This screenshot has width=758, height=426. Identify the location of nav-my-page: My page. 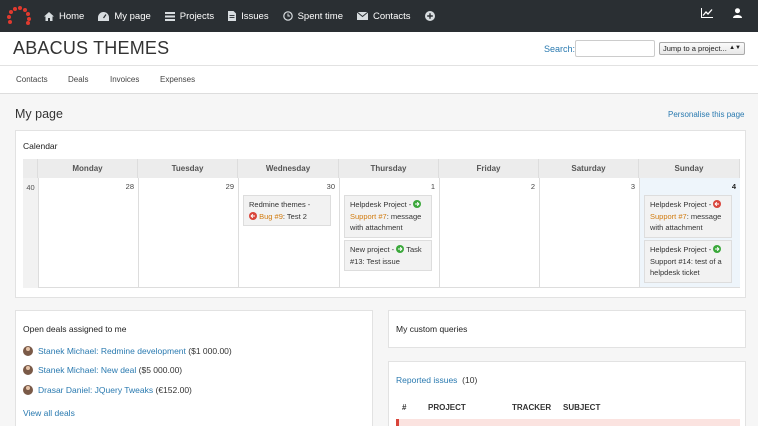
(124, 16).